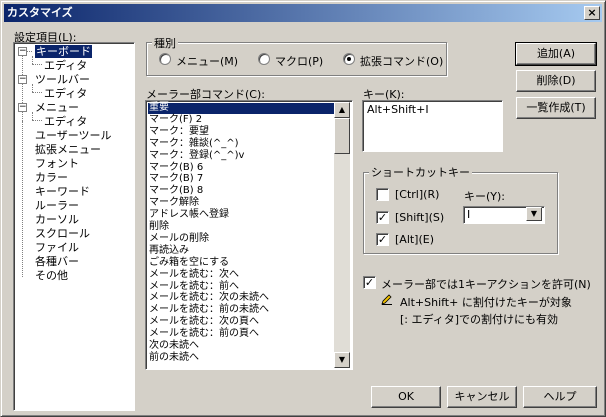 The image size is (606, 417). I want to click on tree-item-ext-menu: 拡張メニュー, so click(68, 149).